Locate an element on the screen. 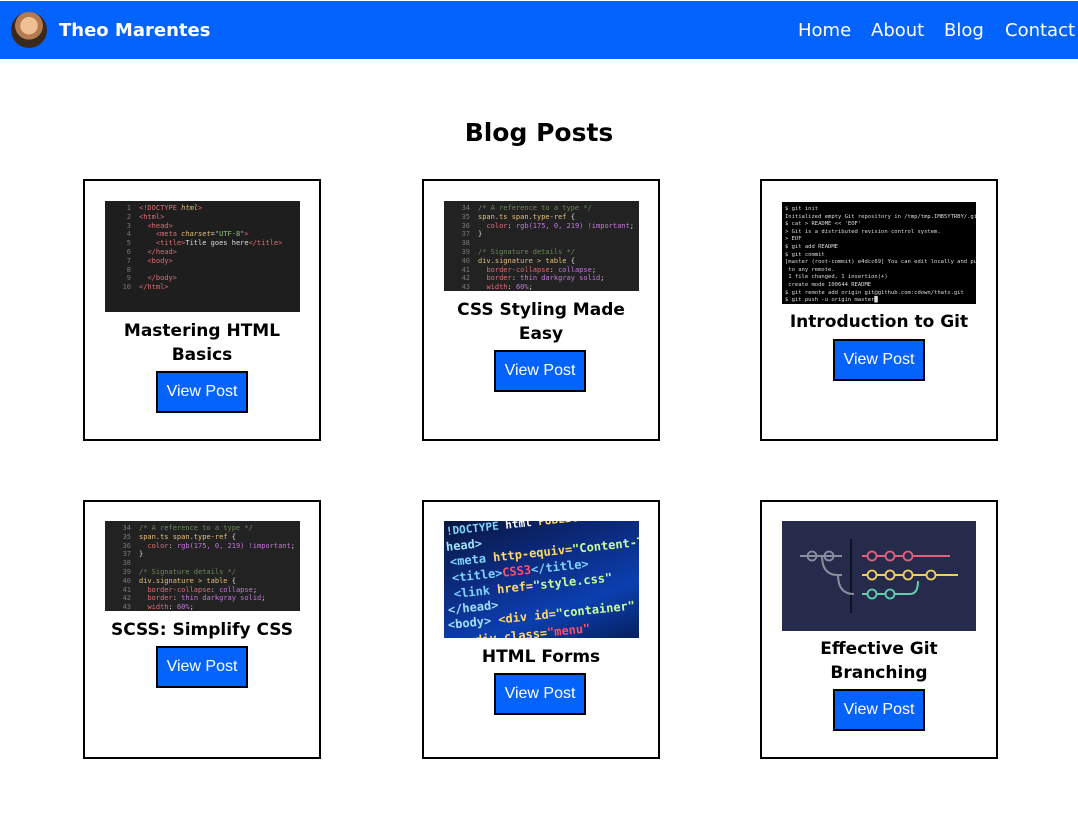 The image size is (1078, 839). avatar is located at coordinates (29, 30).